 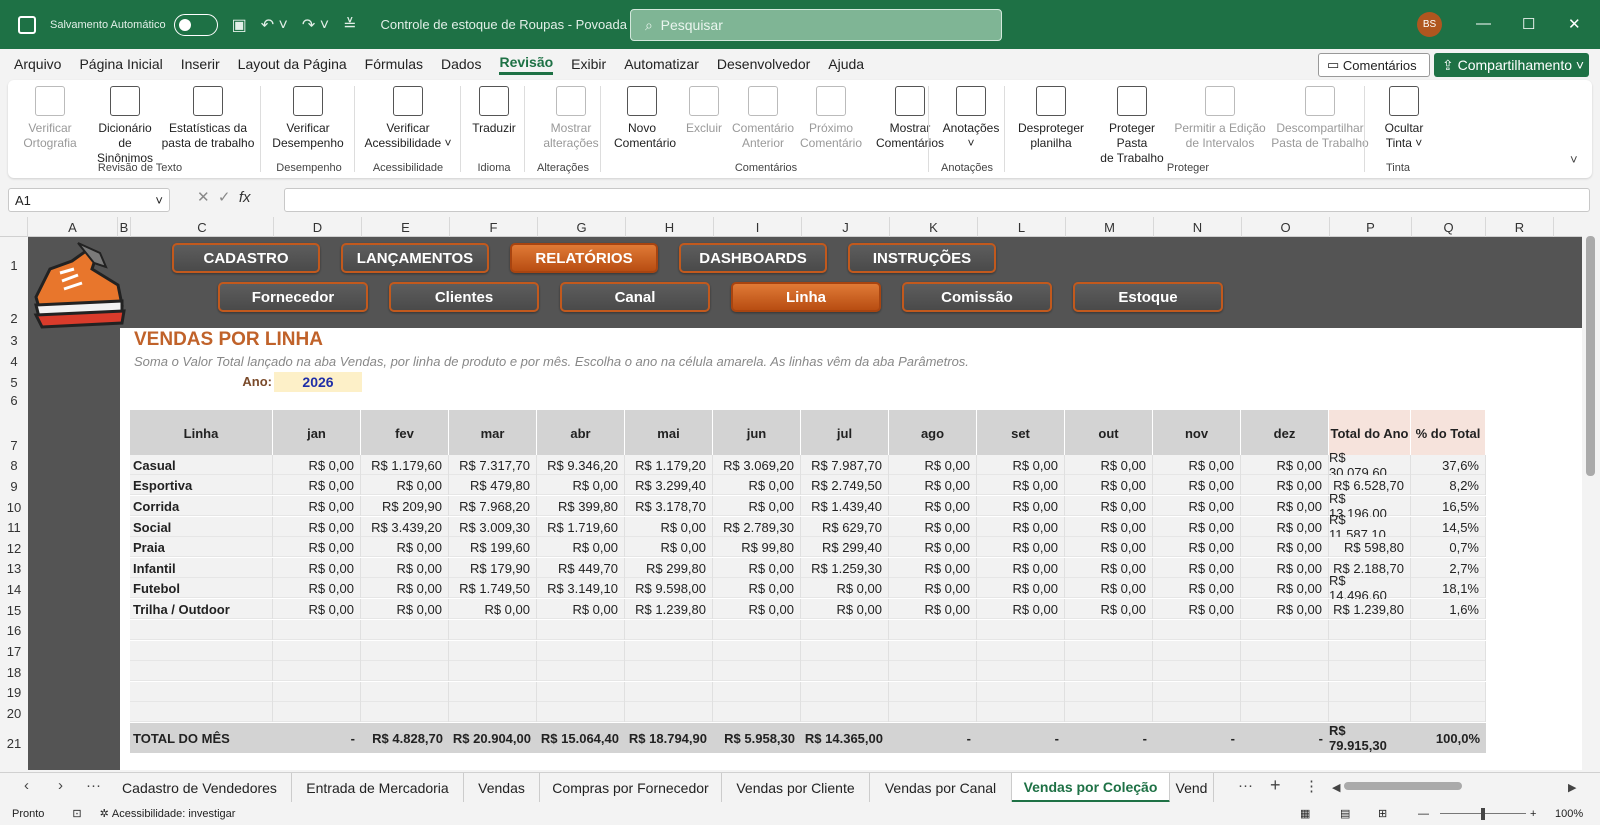 What do you see at coordinates (1448, 527) in the screenshot?
I see `table-cell: 14,5%` at bounding box center [1448, 527].